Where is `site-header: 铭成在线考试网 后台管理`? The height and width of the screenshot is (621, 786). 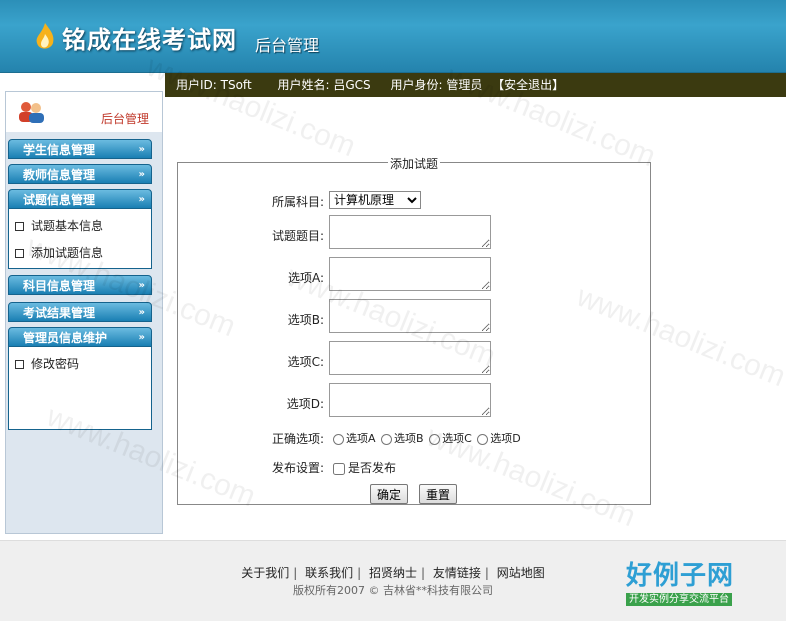
site-header: 铭成在线考试网 后台管理 is located at coordinates (393, 36).